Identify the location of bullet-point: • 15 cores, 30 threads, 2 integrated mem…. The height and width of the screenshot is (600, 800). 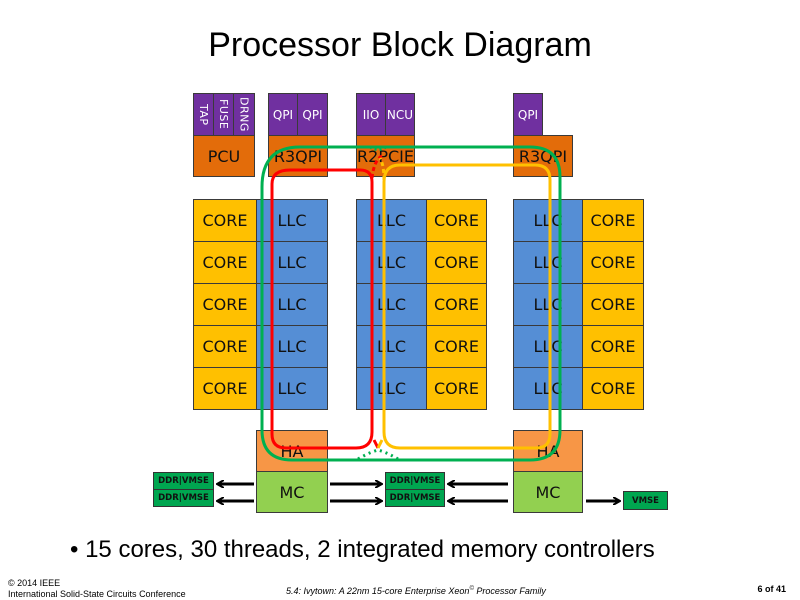
(362, 549).